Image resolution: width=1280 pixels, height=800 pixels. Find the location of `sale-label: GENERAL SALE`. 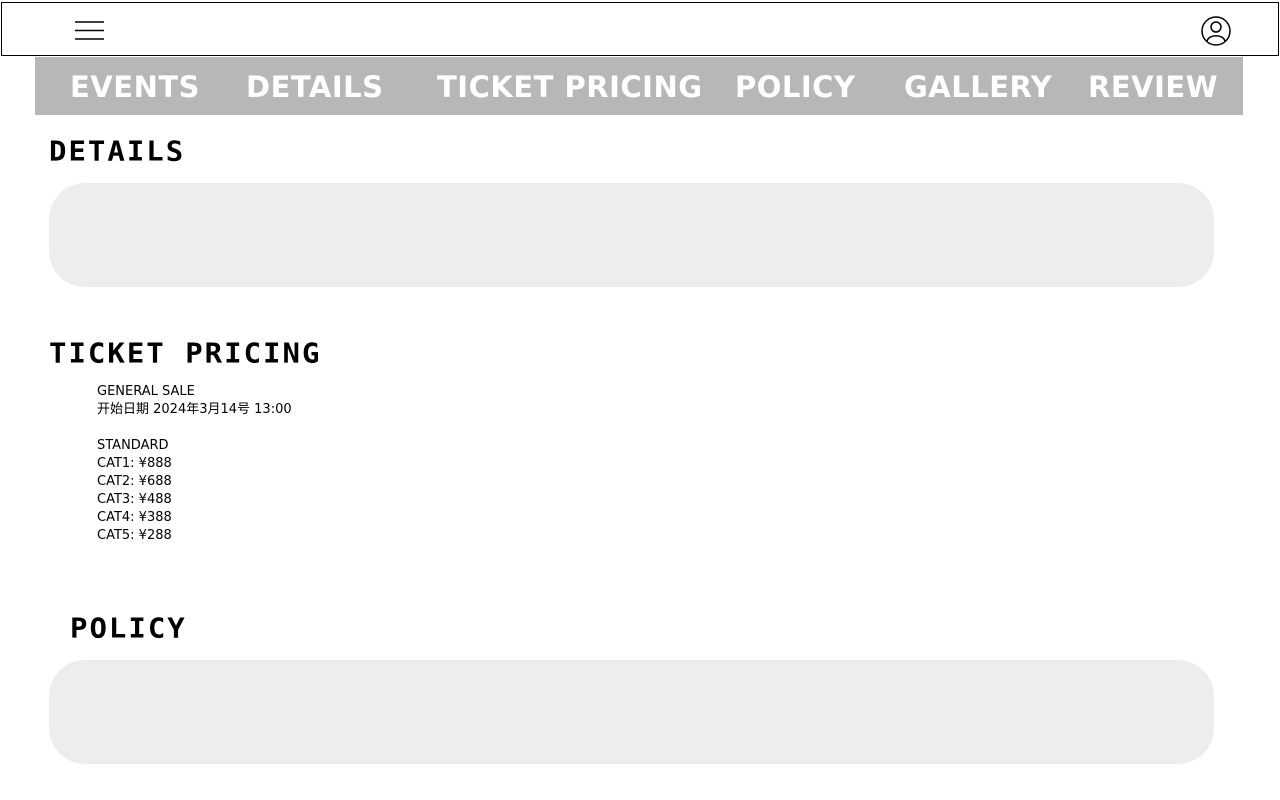

sale-label: GENERAL SALE is located at coordinates (146, 391).